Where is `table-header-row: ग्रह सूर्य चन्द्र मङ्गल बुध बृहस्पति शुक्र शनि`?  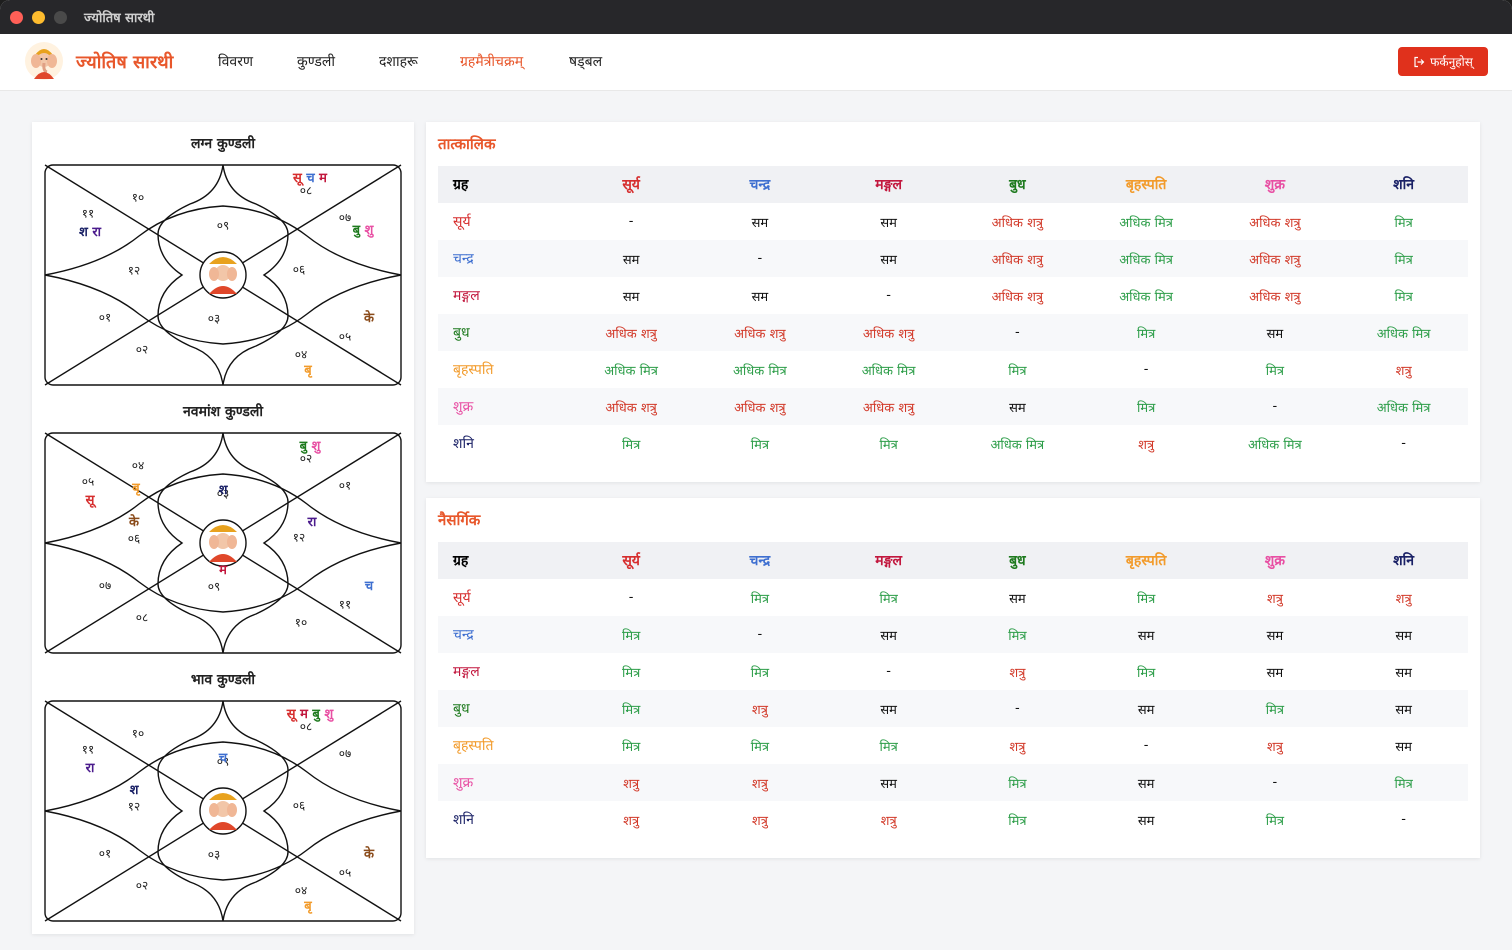
table-header-row: ग्रह सूर्य चन्द्र मङ्गल बुध बृहस्पति शुक्र शनि is located at coordinates (953, 184).